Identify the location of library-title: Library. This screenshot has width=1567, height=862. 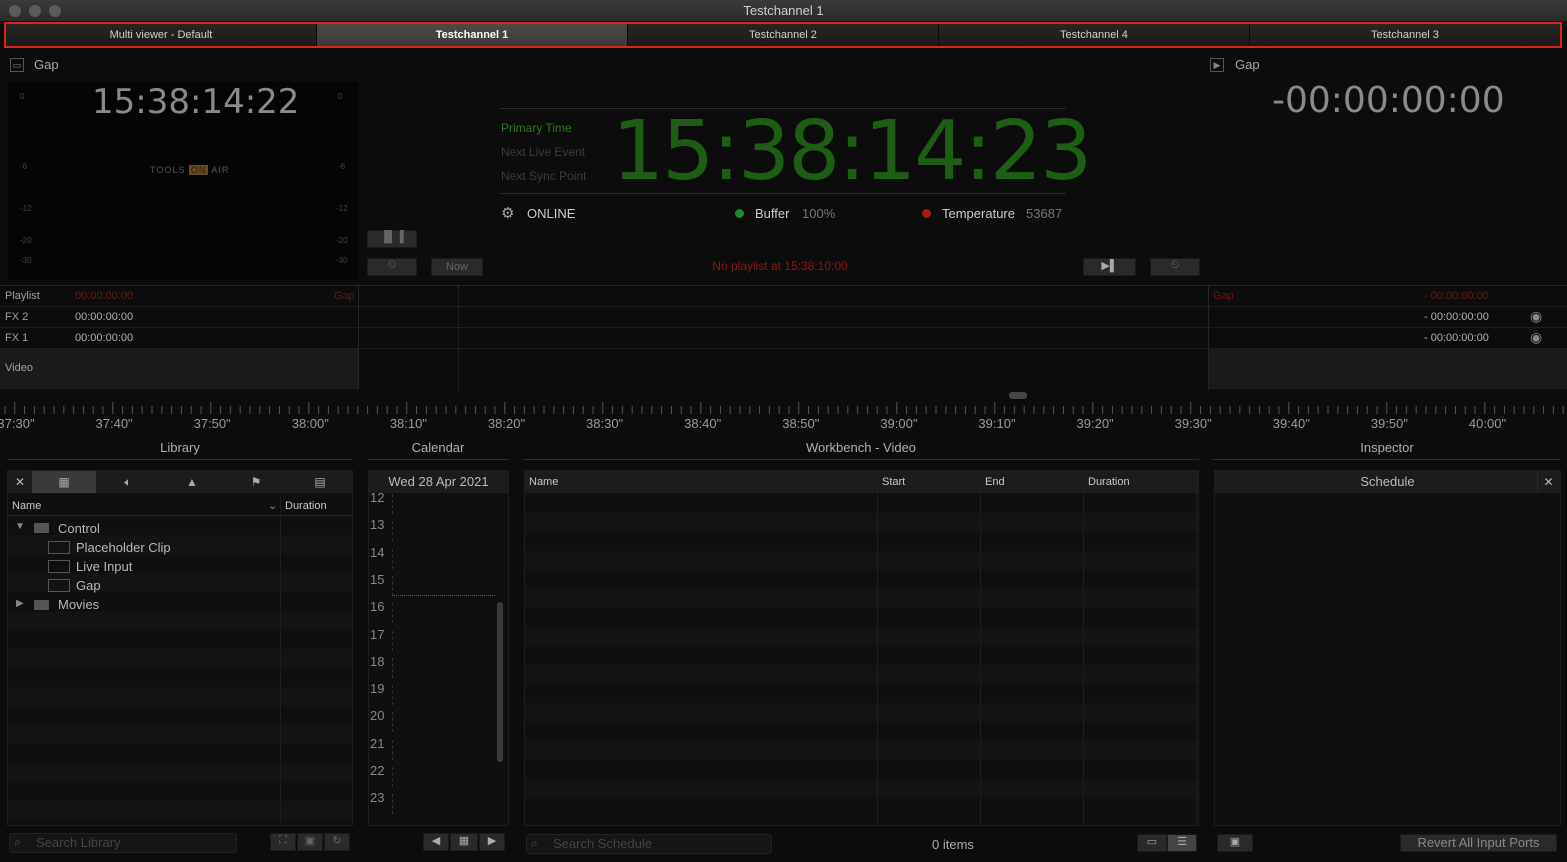
(180, 450).